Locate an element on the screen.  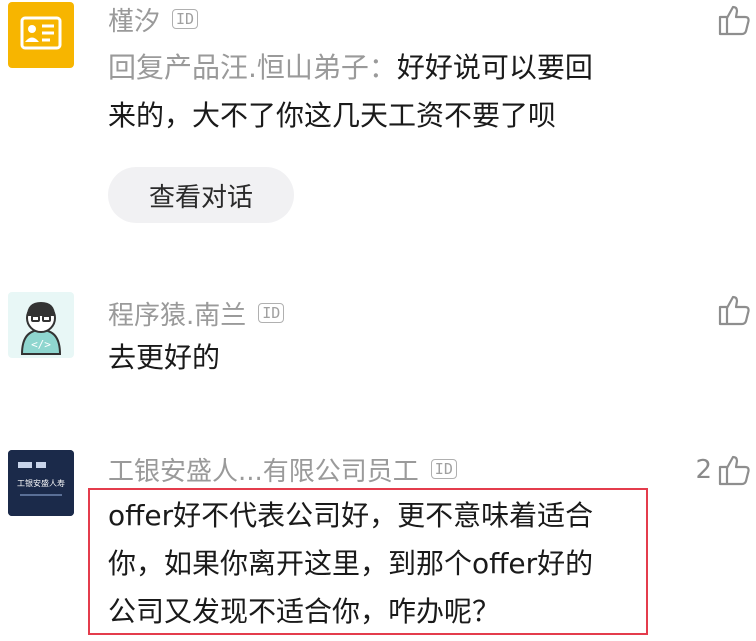
code-icon: </> is located at coordinates (41, 344).